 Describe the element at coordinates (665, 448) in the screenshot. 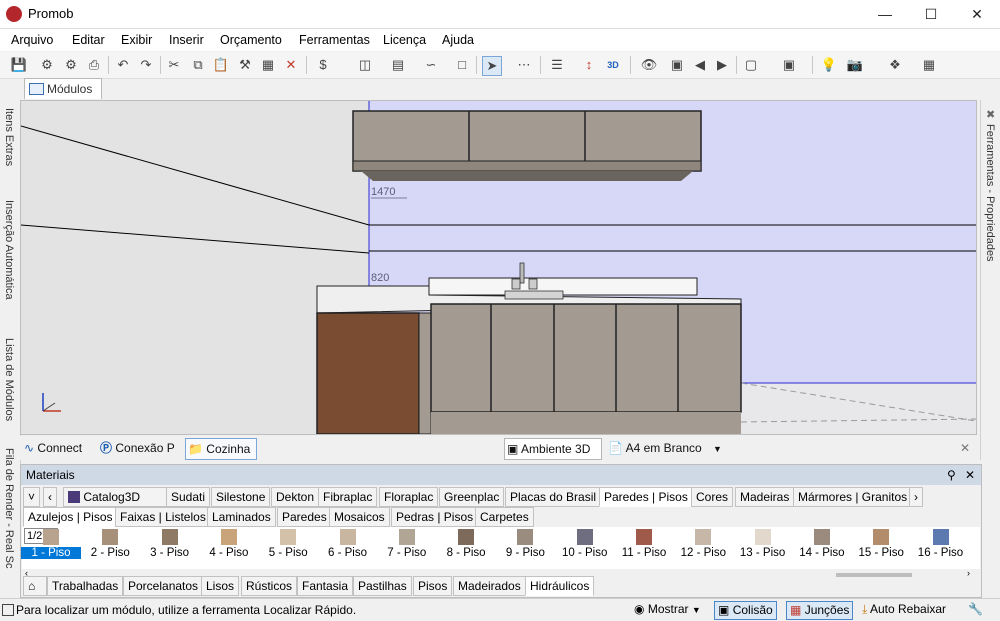

I see `tab-a4-em-branco: 📄 A4 em Branco ▼` at that location.